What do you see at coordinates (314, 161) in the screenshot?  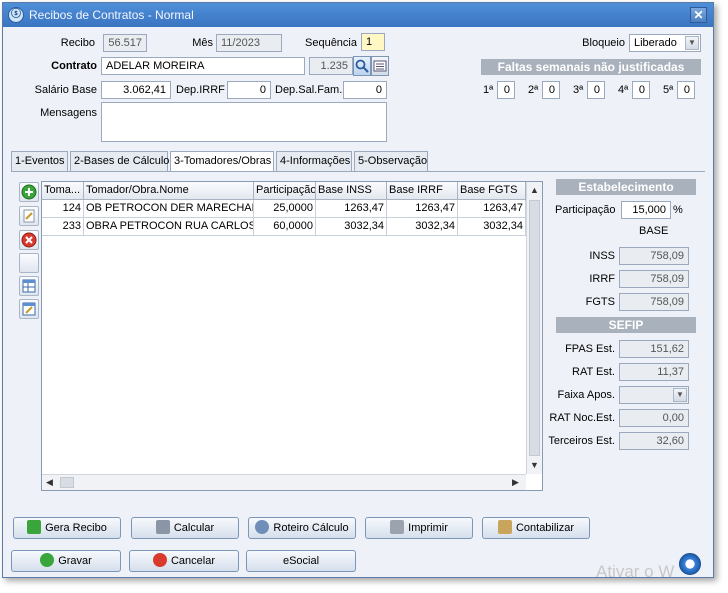 I see `tab-informacoes: 4-Informações` at bounding box center [314, 161].